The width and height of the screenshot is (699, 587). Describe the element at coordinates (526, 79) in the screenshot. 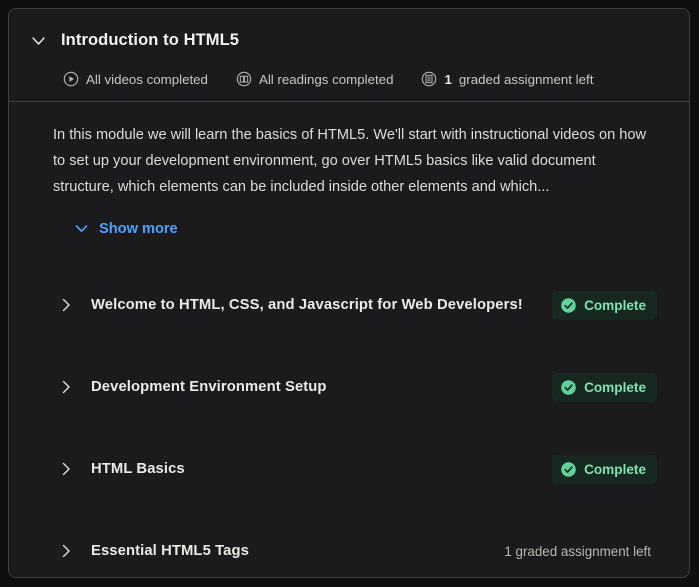

I see `meta-item-assignments-label: graded assignment left` at that location.